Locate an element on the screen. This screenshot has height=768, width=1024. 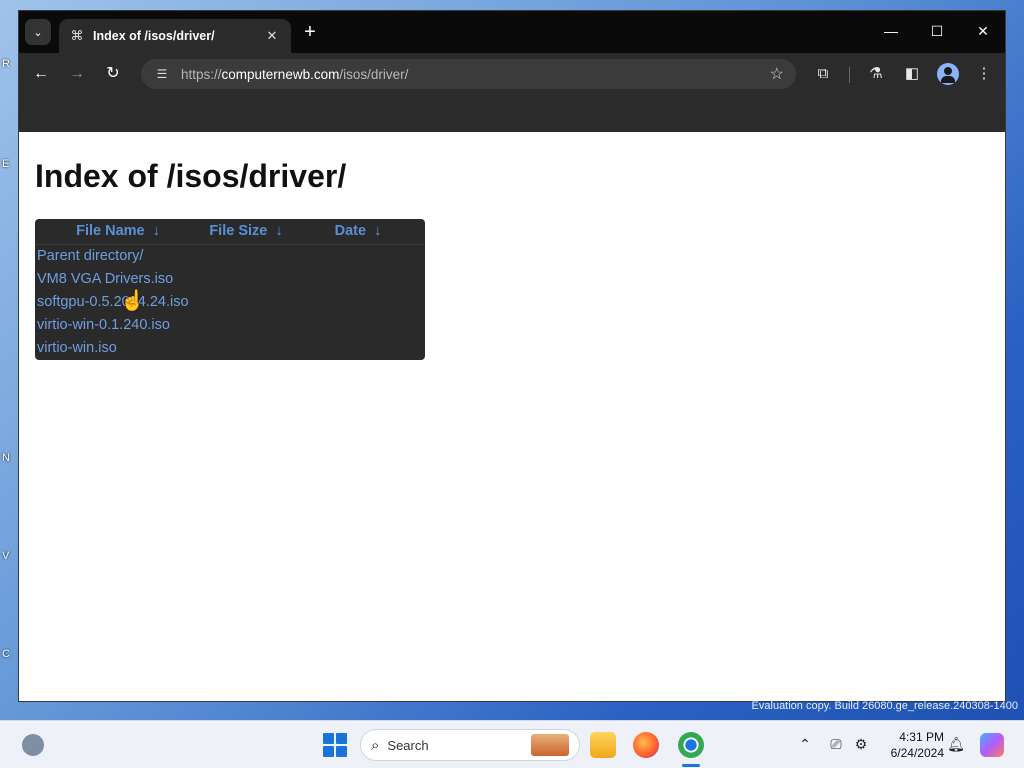
profile-icon is located at coordinates (948, 74).